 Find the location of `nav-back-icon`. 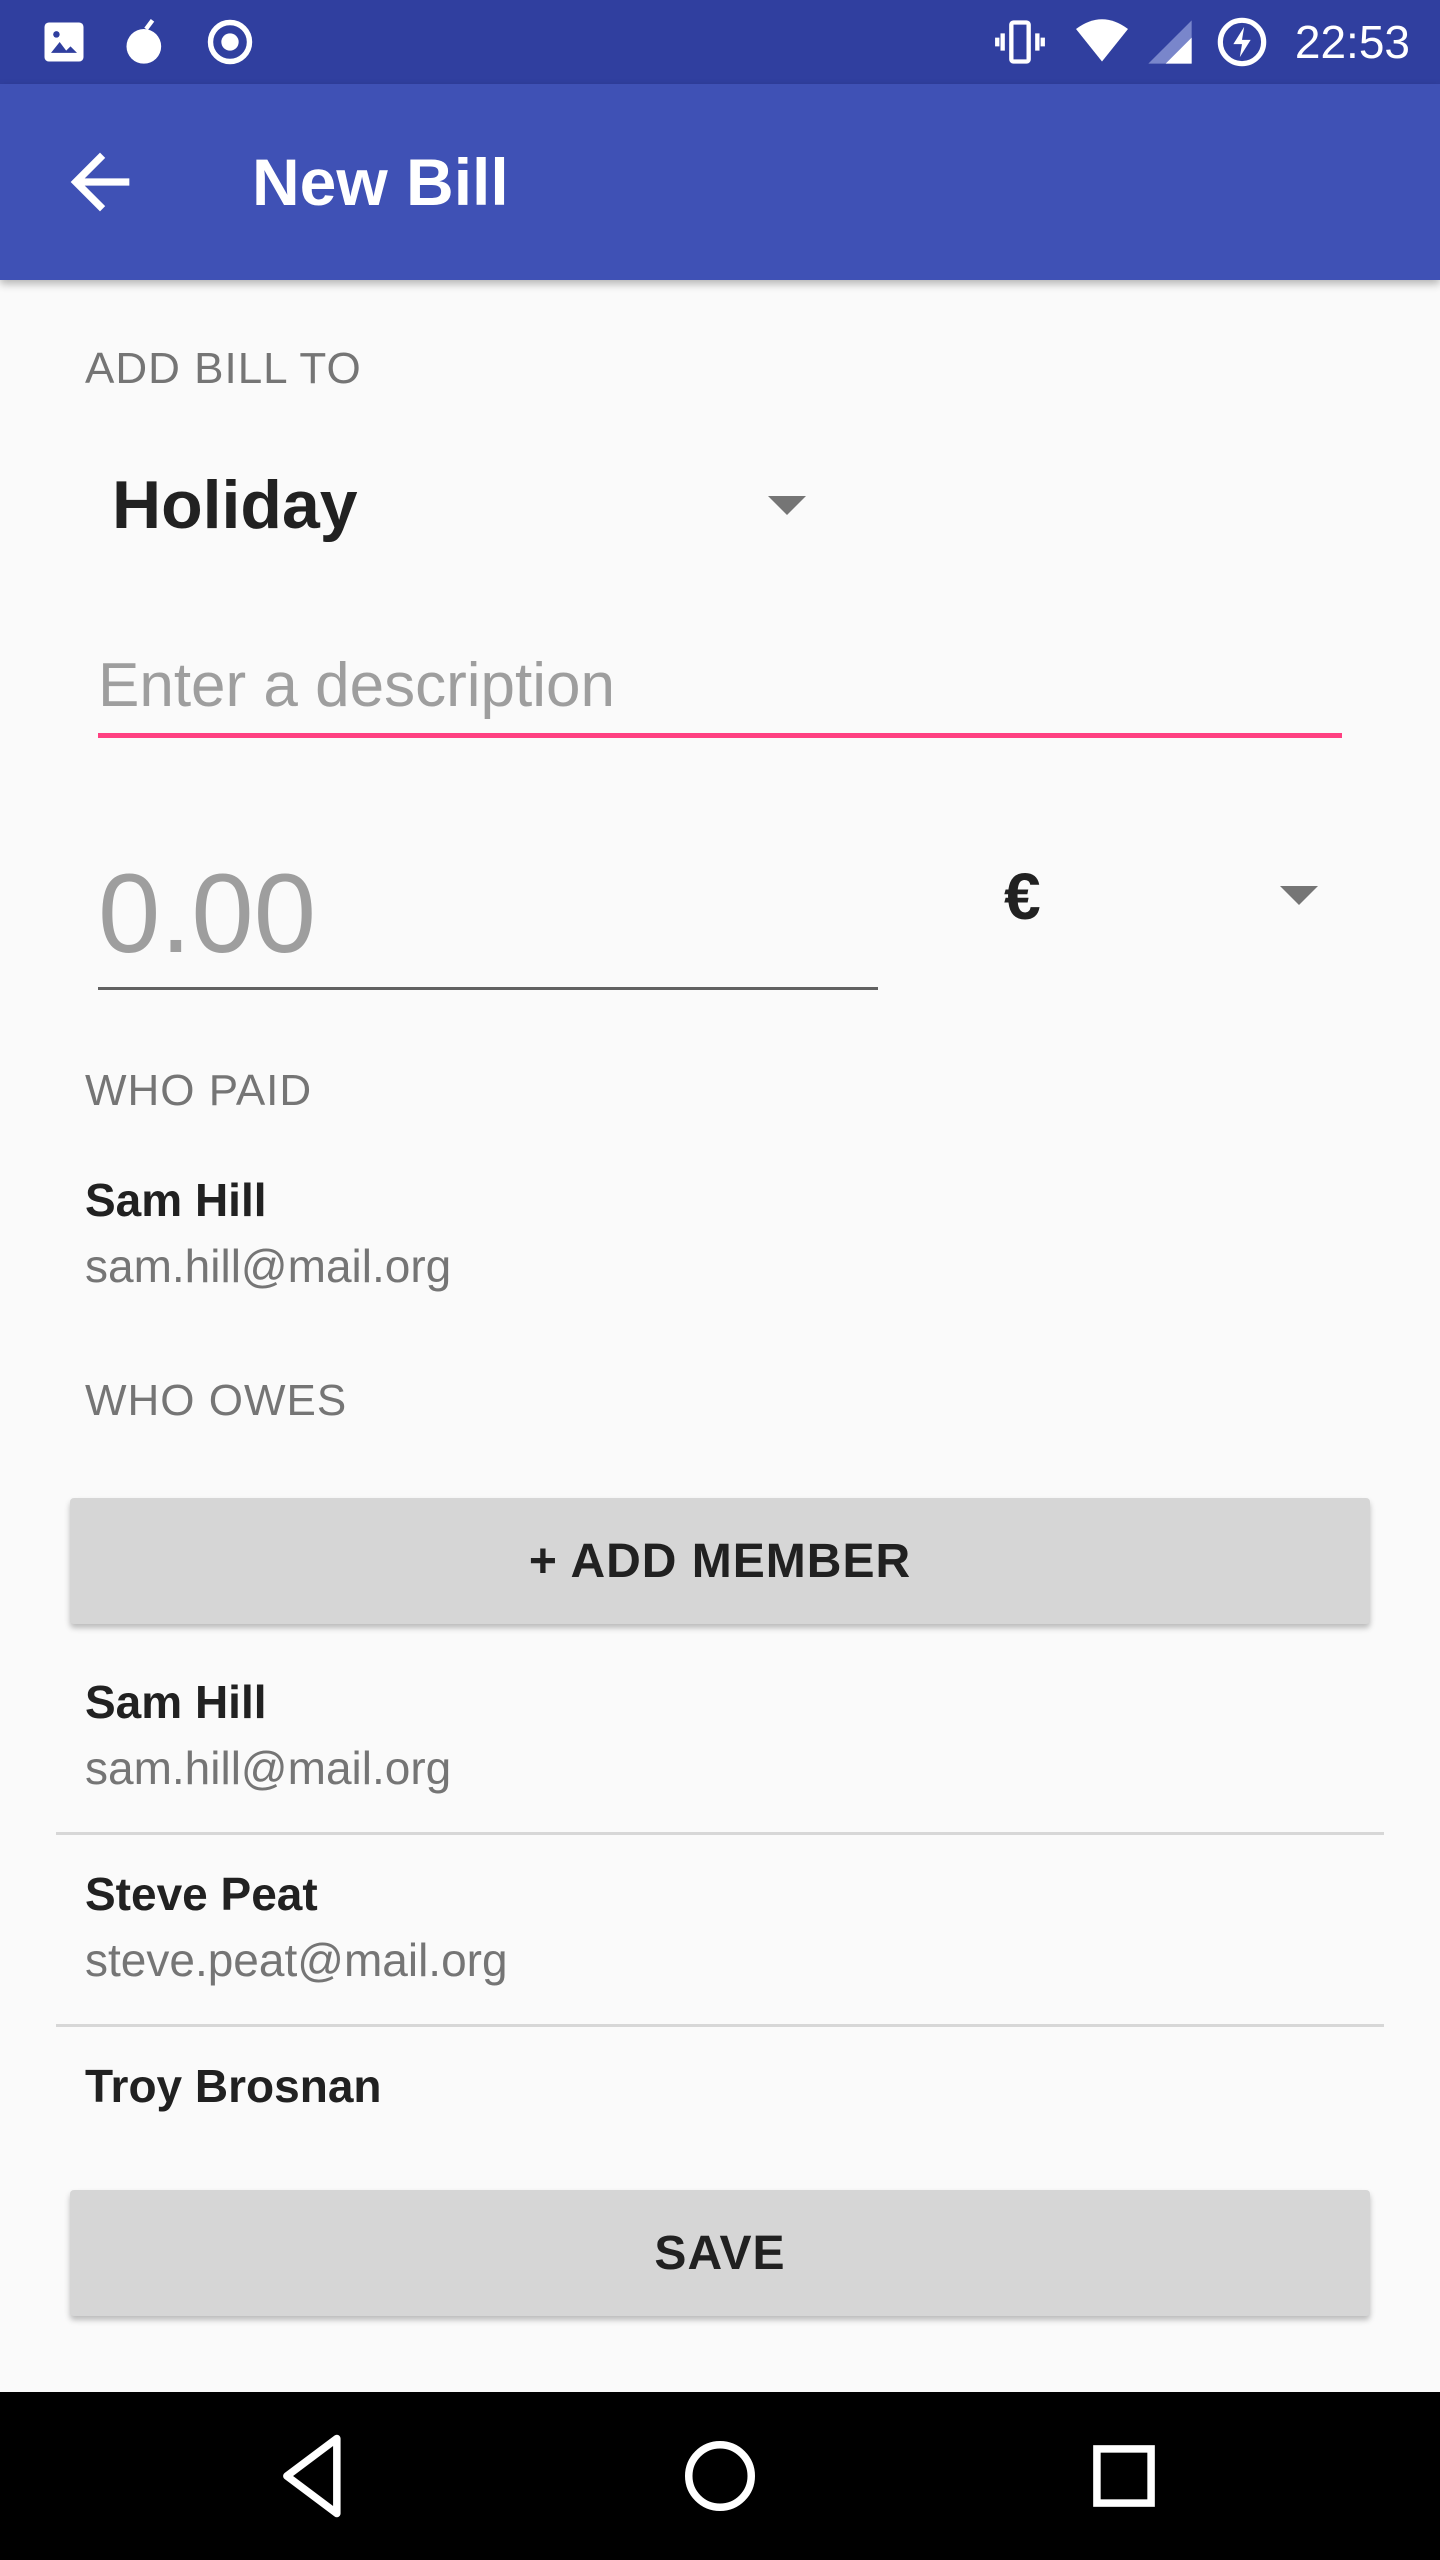

nav-back-icon is located at coordinates (316, 2476).